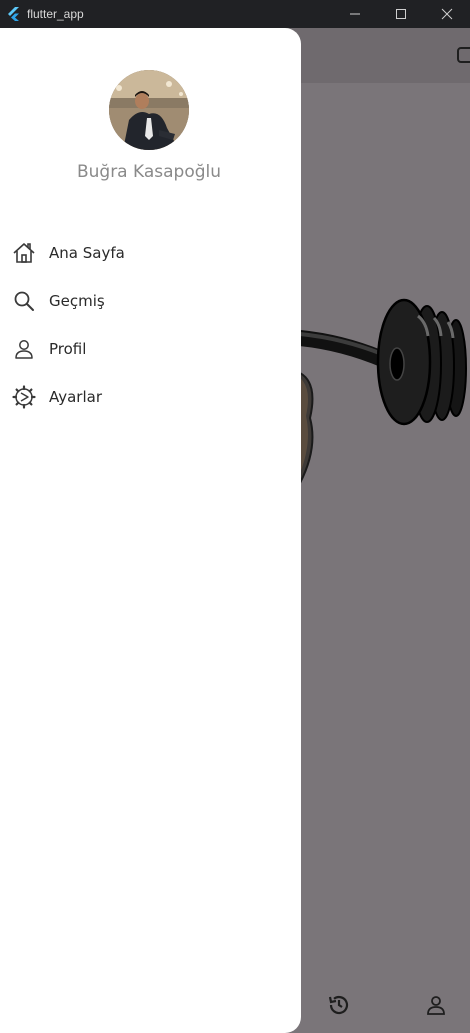 This screenshot has height=1033, width=470. I want to click on window-title: flutter_app, so click(55, 14).